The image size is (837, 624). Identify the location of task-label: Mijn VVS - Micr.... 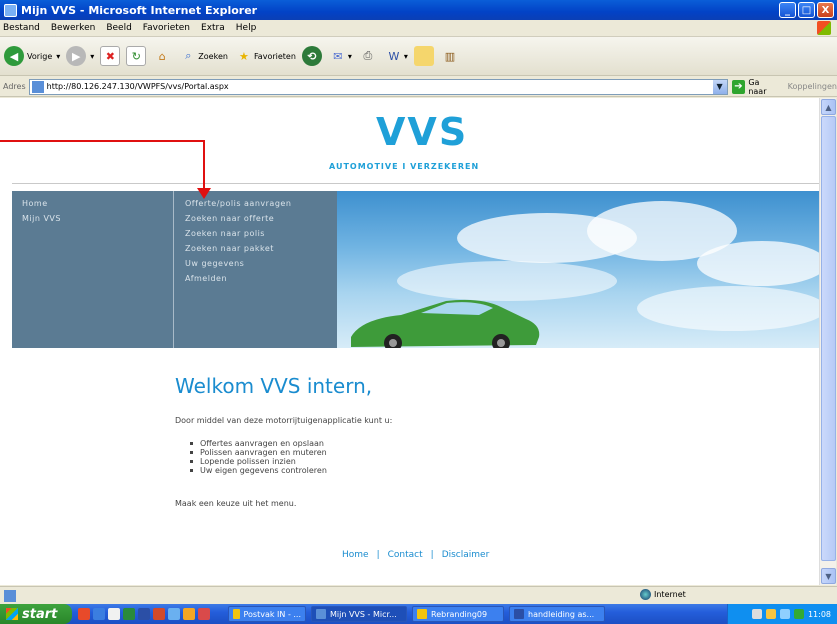
(363, 614).